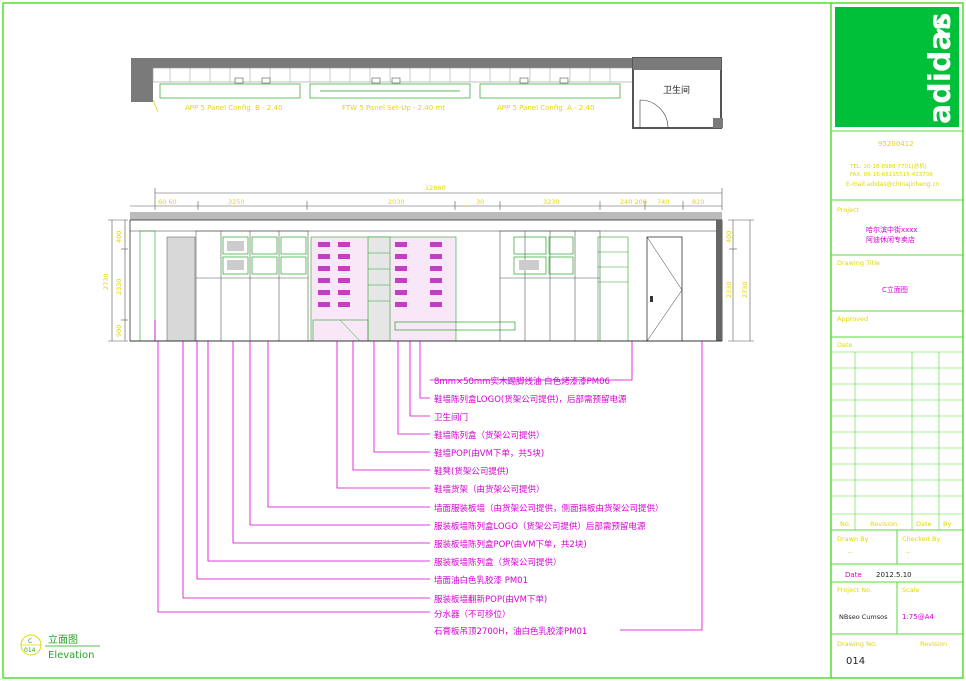 Image resolution: width=966 pixels, height=681 pixels. I want to click on tb-drawing-title-label: Drawing Title, so click(858, 263).